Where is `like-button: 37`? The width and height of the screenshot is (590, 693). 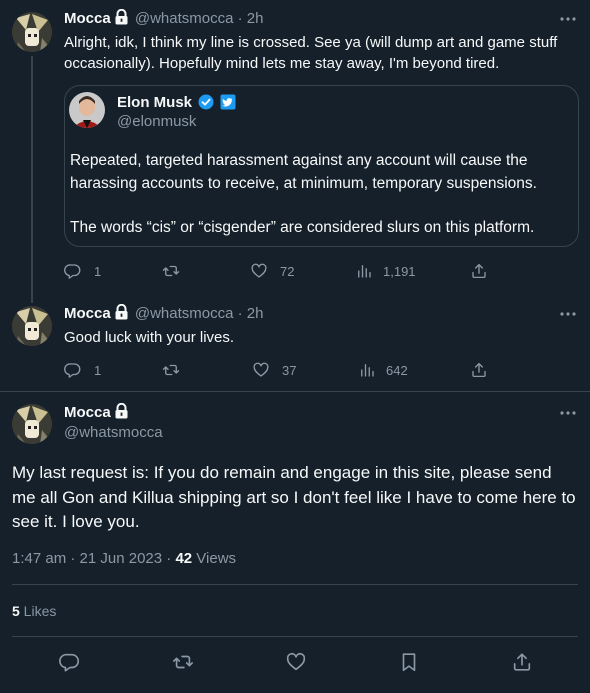 like-button: 37 is located at coordinates (274, 370).